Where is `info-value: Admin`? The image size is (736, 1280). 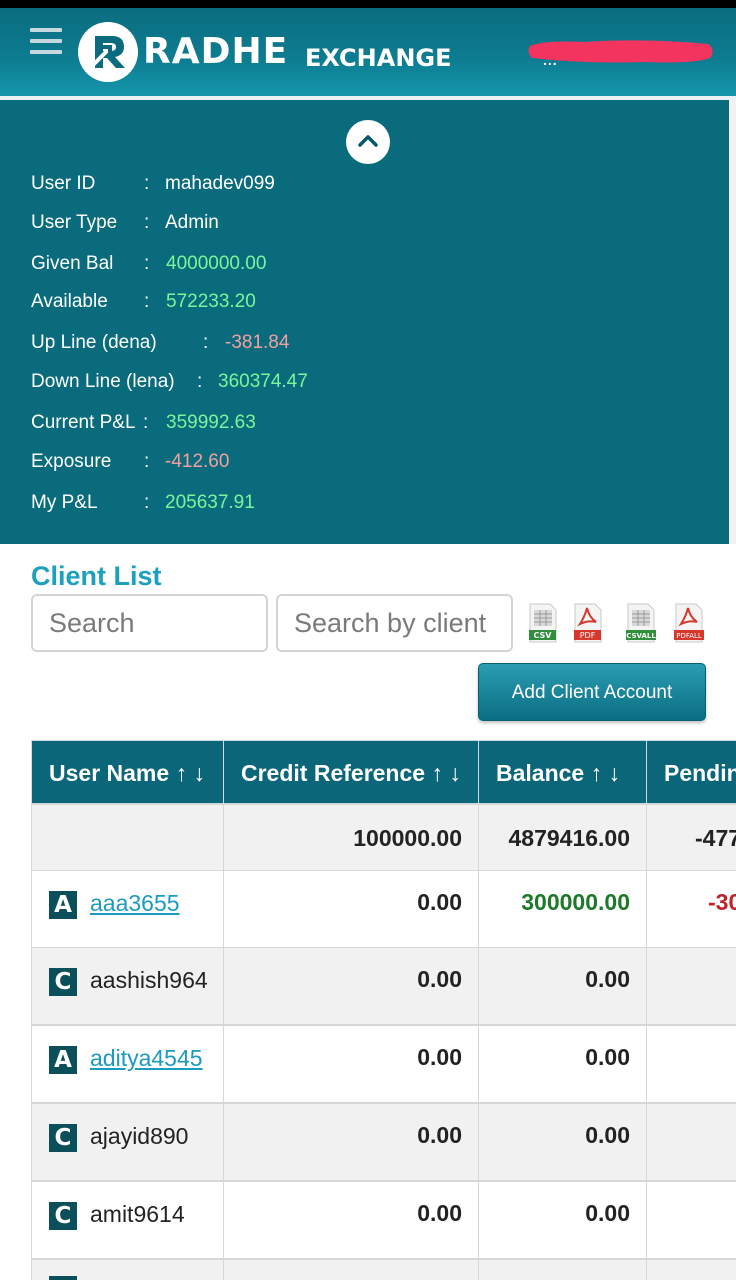
info-value: Admin is located at coordinates (192, 222).